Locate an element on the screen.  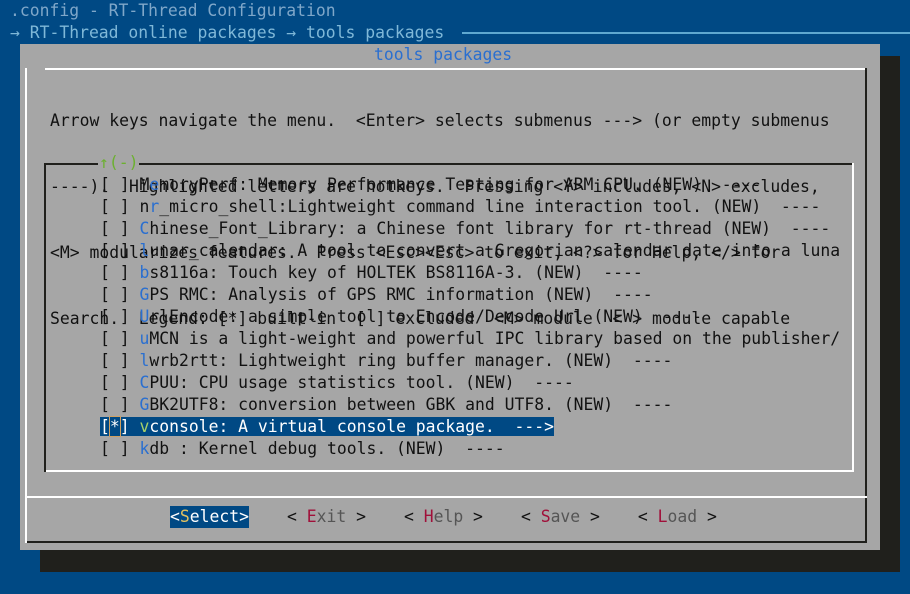
menu-item: [ ] kdb : Kernel debug tools. (NEW) ---- is located at coordinates (470, 449).